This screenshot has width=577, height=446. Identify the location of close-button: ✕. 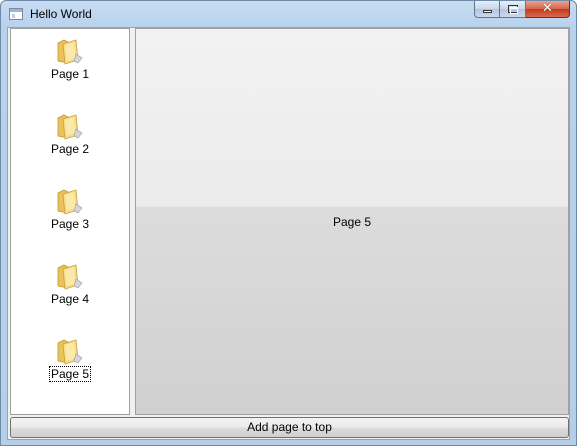
(548, 9).